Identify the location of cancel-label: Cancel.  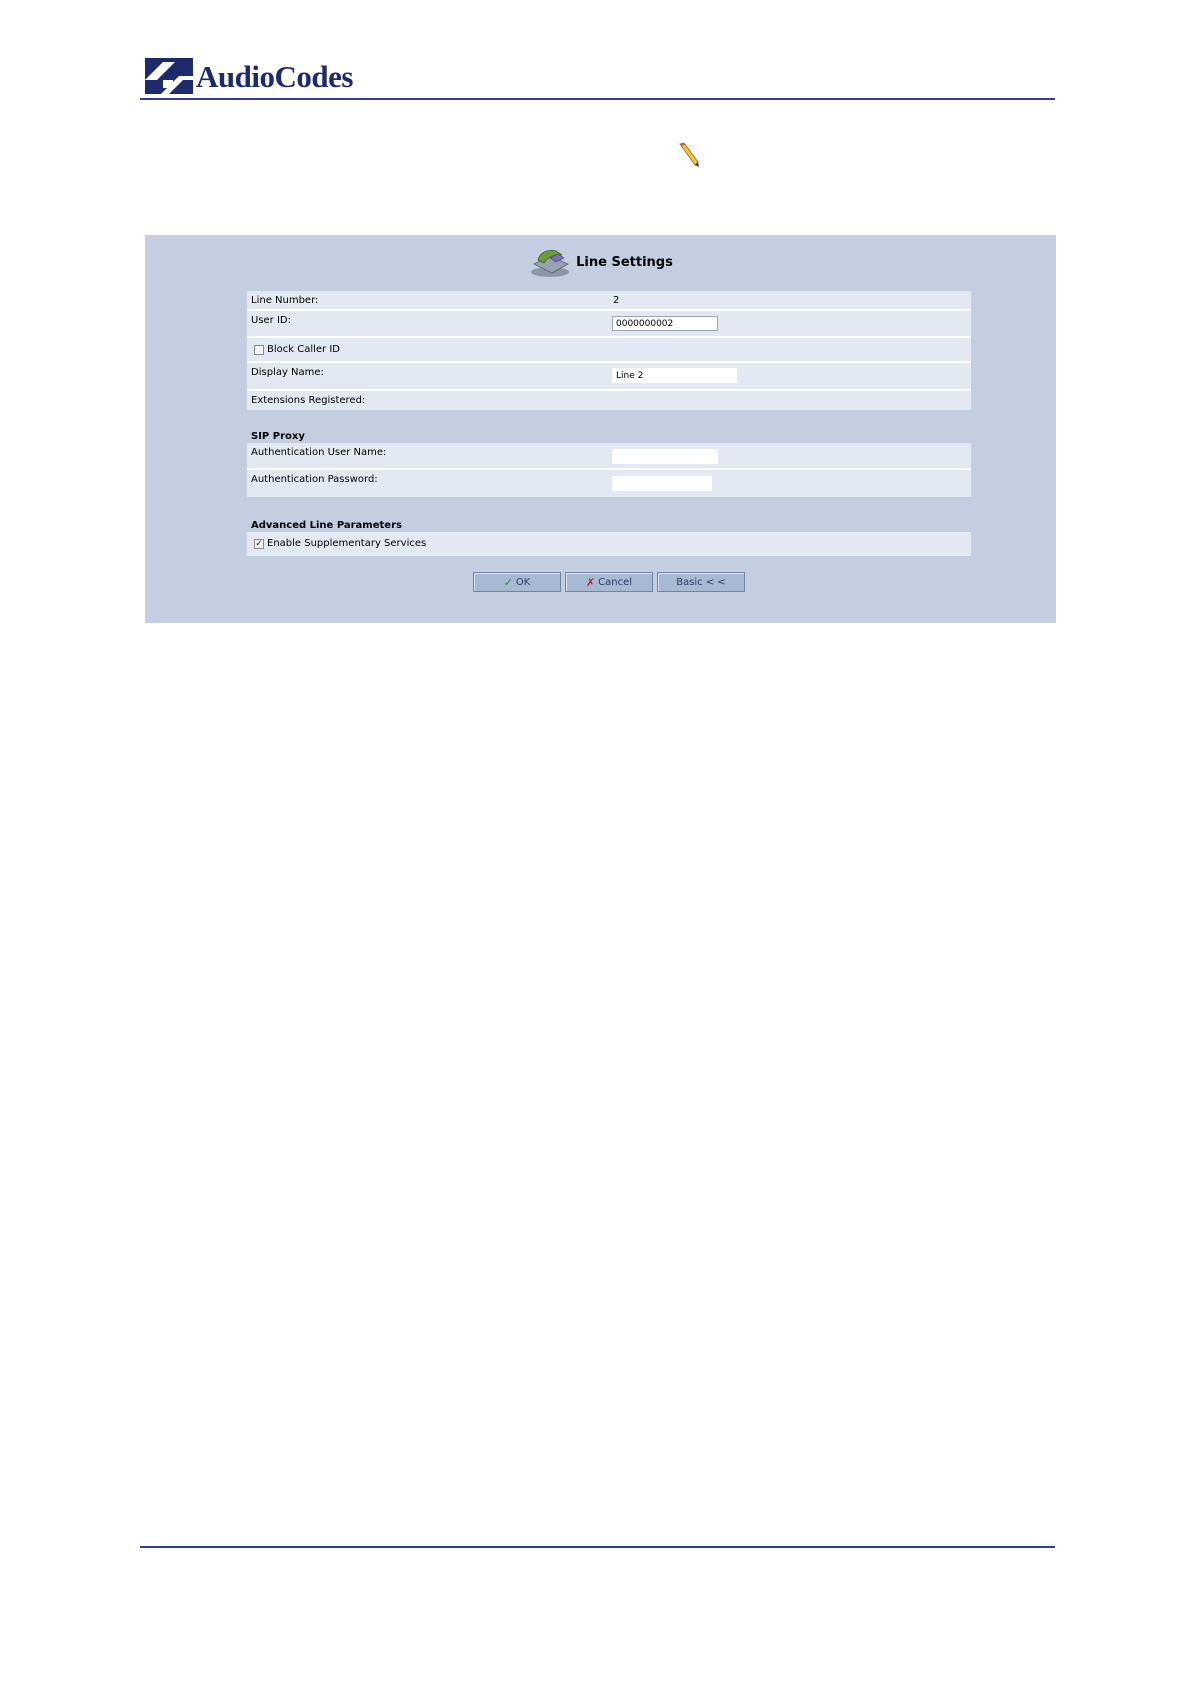
(615, 582).